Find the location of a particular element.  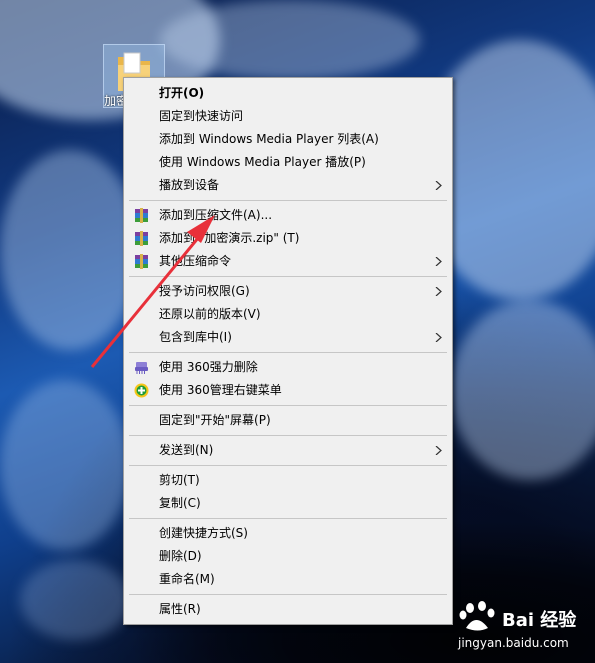

watermark-brand: Bai 经验 is located at coordinates (539, 620).